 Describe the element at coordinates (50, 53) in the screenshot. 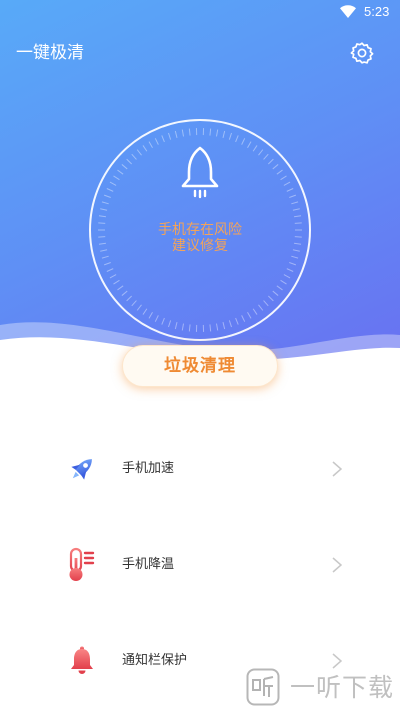

I see `page-title: 一键极清` at that location.